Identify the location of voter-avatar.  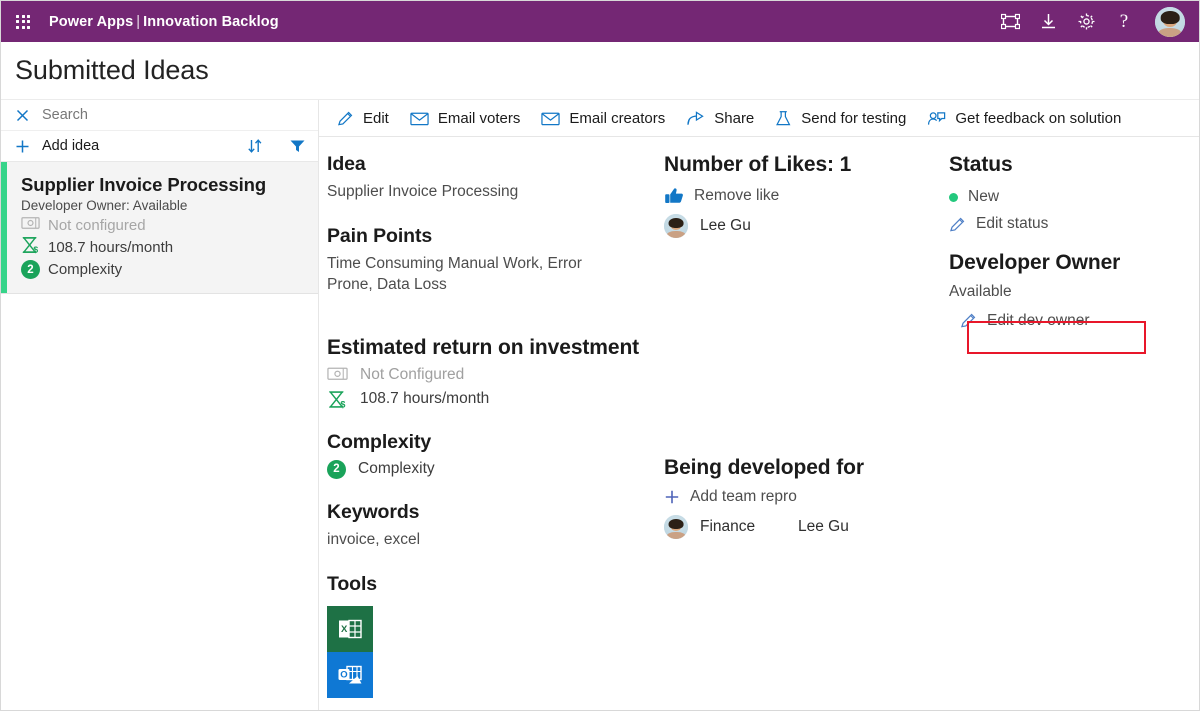
(676, 226).